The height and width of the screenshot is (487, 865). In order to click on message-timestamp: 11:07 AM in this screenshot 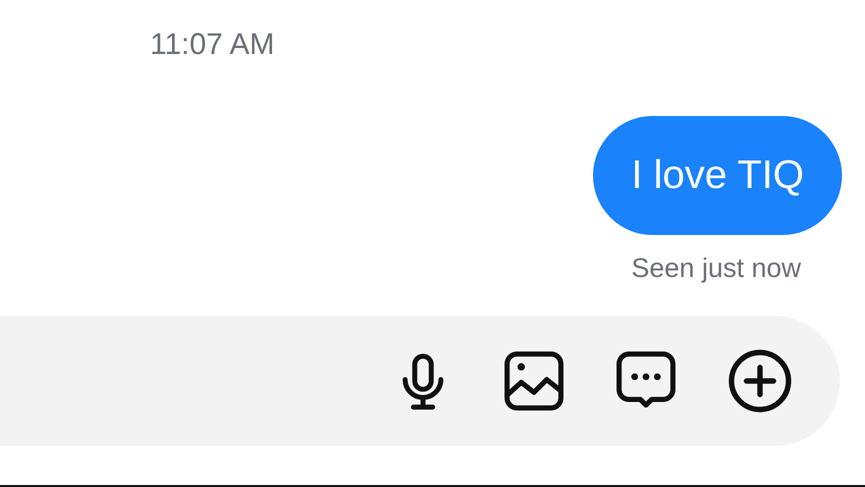, I will do `click(213, 45)`.